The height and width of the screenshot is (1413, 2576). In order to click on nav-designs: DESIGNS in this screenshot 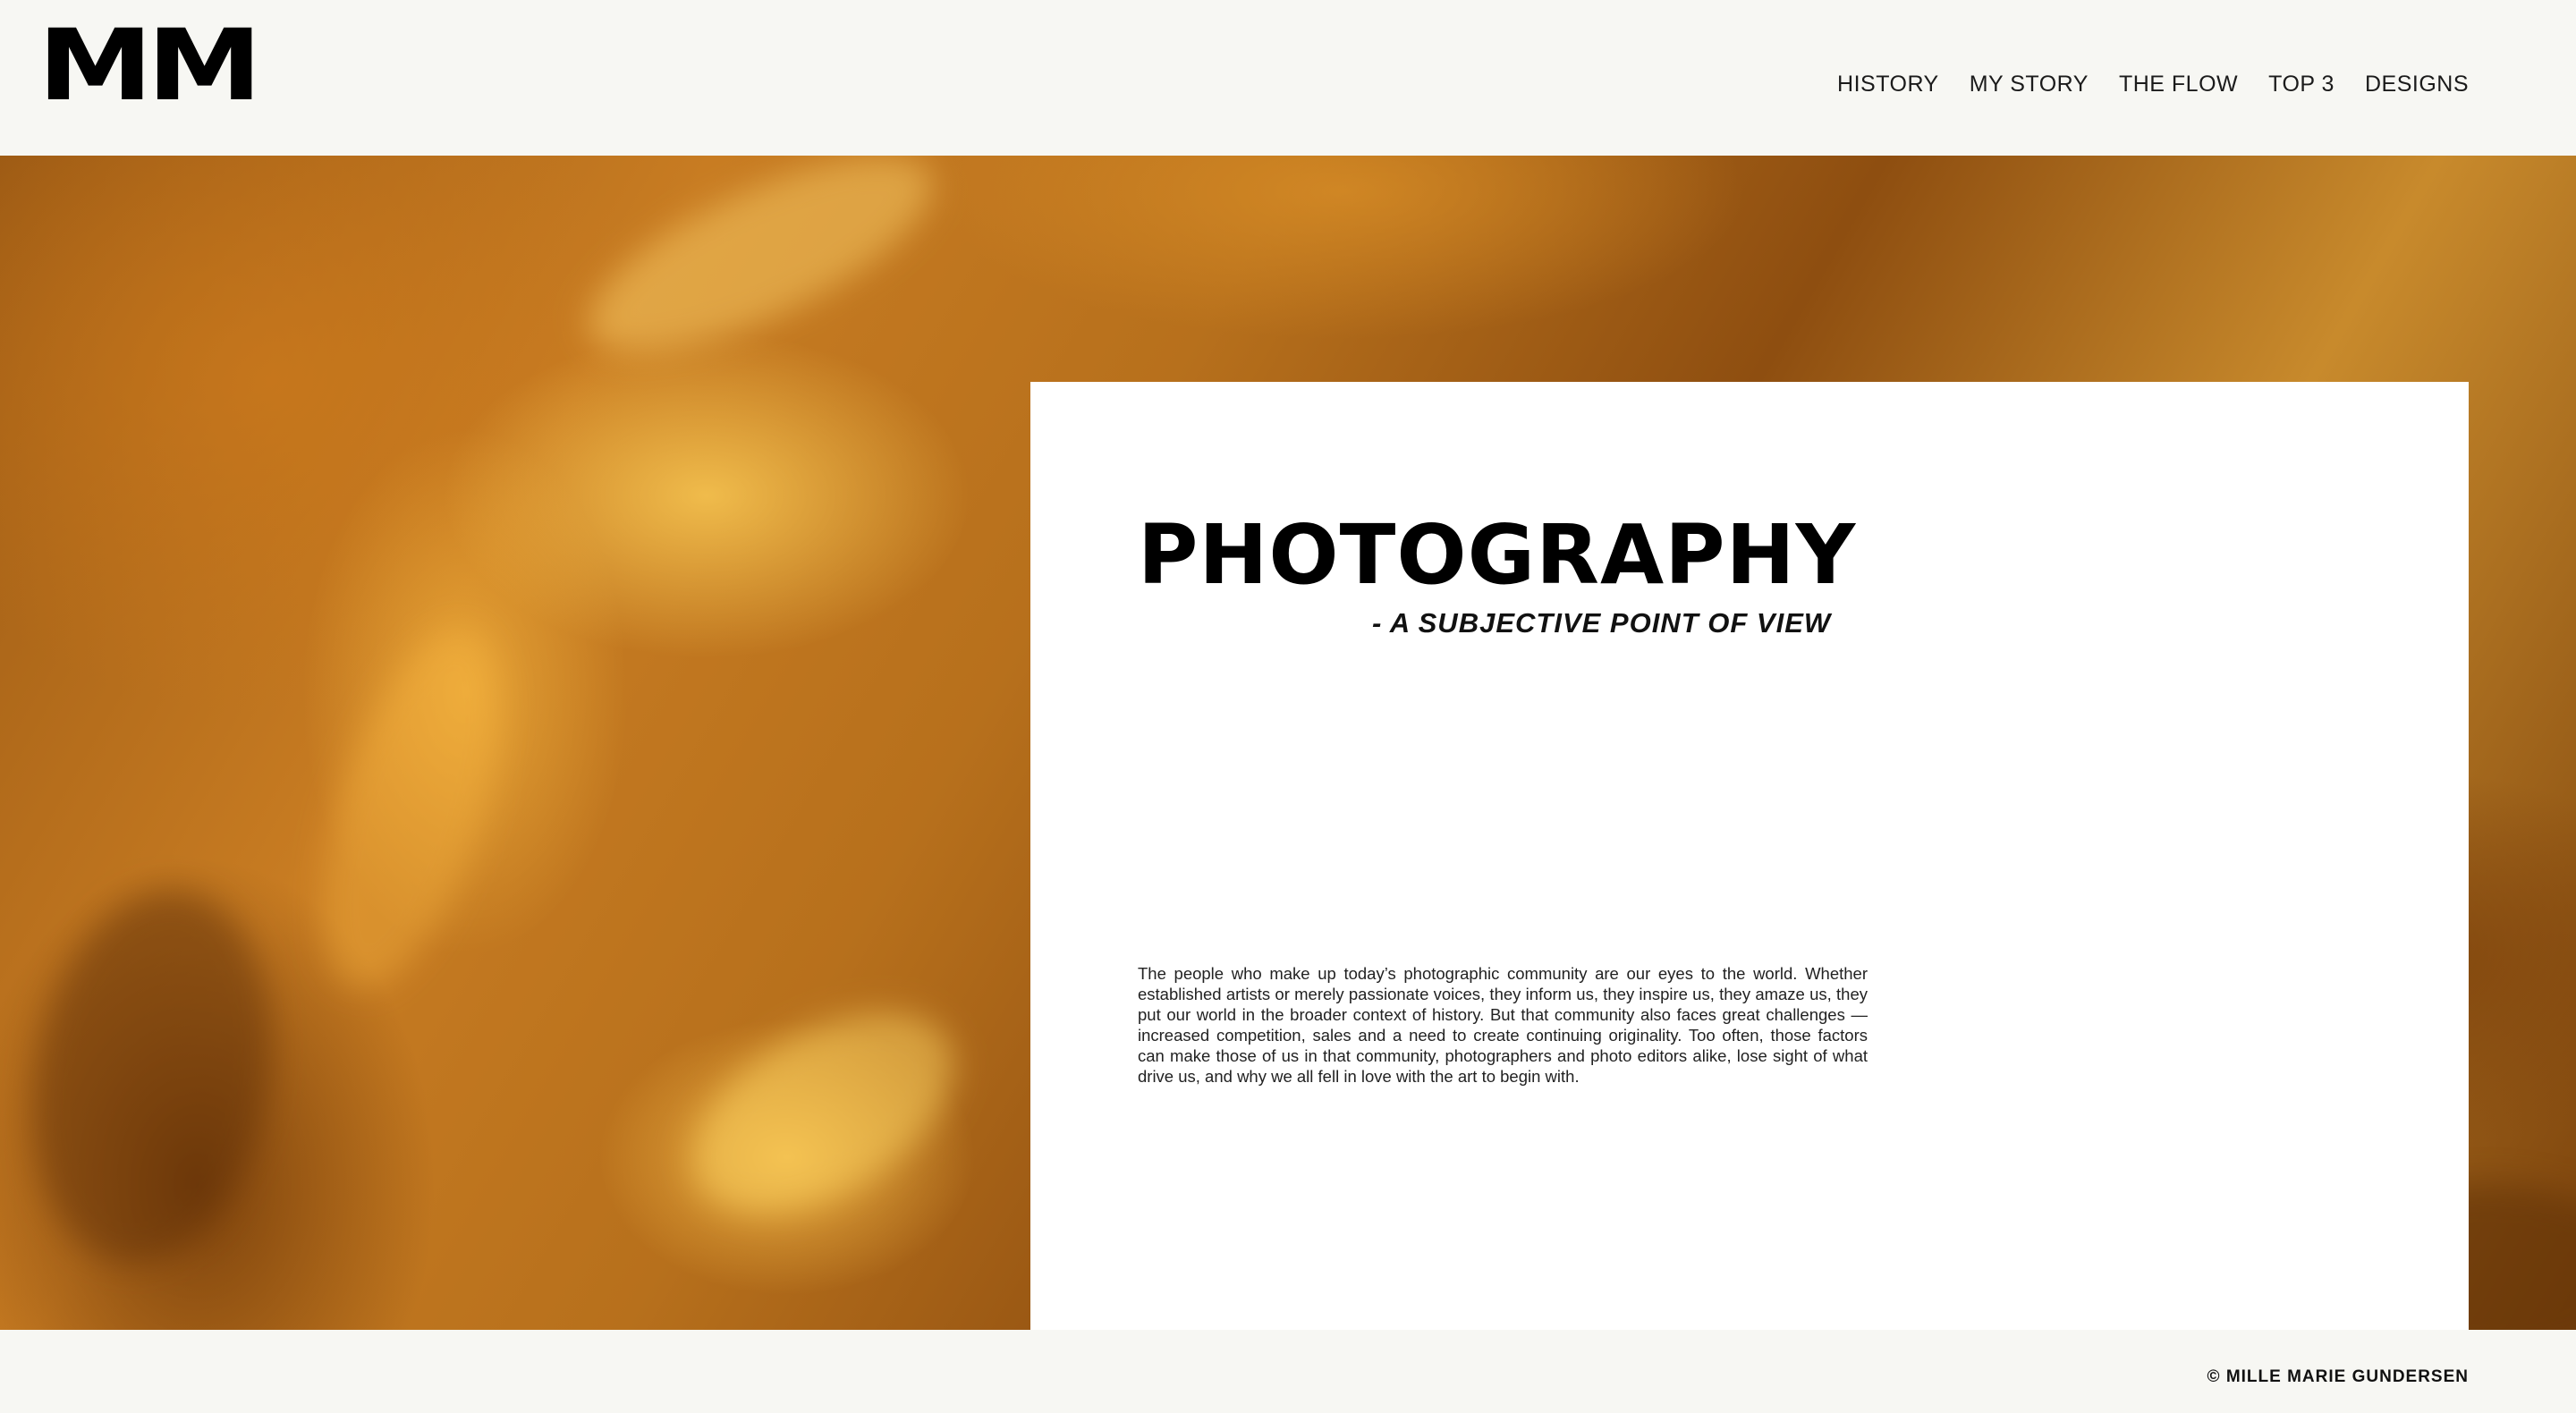, I will do `click(2417, 84)`.